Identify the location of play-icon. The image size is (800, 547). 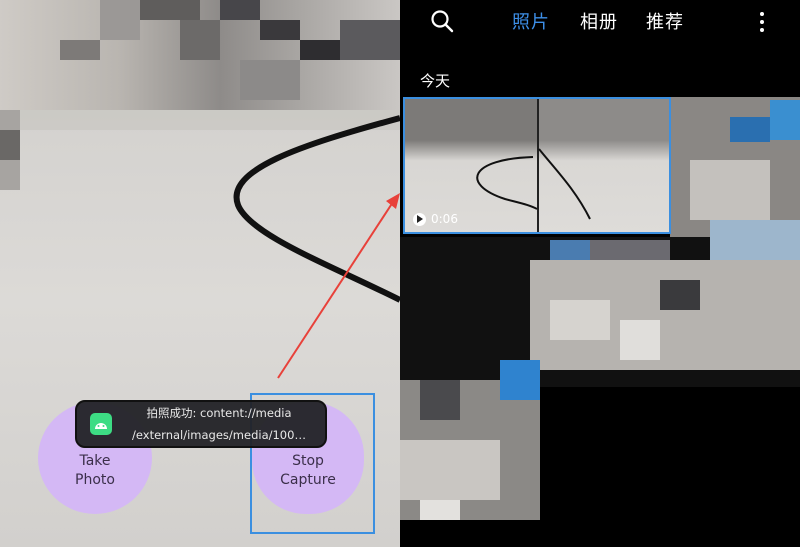
(419, 219).